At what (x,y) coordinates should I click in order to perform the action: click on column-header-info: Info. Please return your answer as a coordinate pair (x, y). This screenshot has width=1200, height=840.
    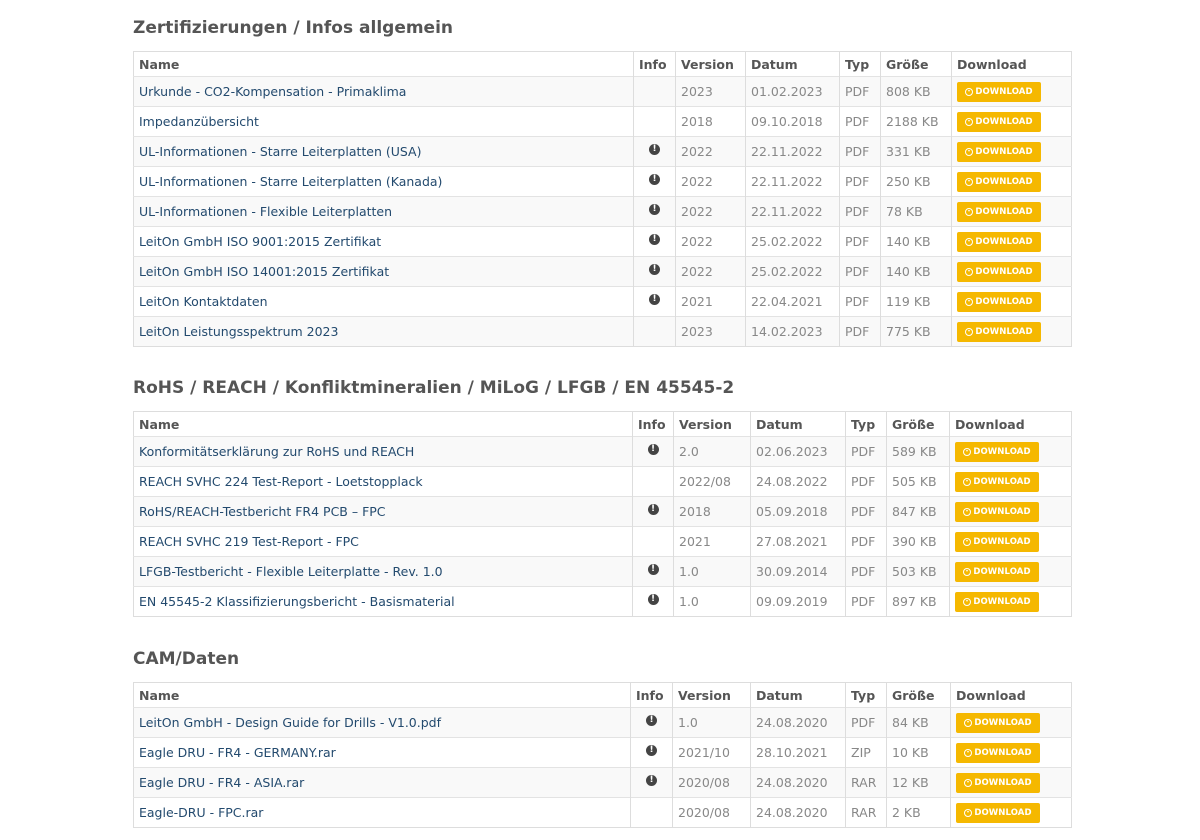
    Looking at the image, I should click on (651, 695).